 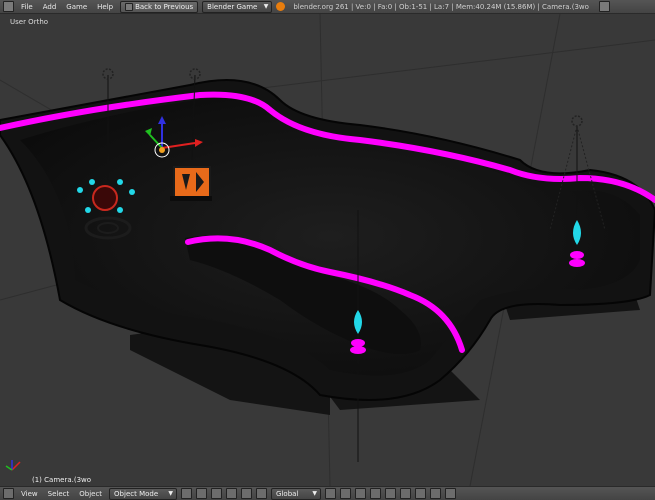 I want to click on back-to-previous-button: Back to Previous, so click(x=159, y=6).